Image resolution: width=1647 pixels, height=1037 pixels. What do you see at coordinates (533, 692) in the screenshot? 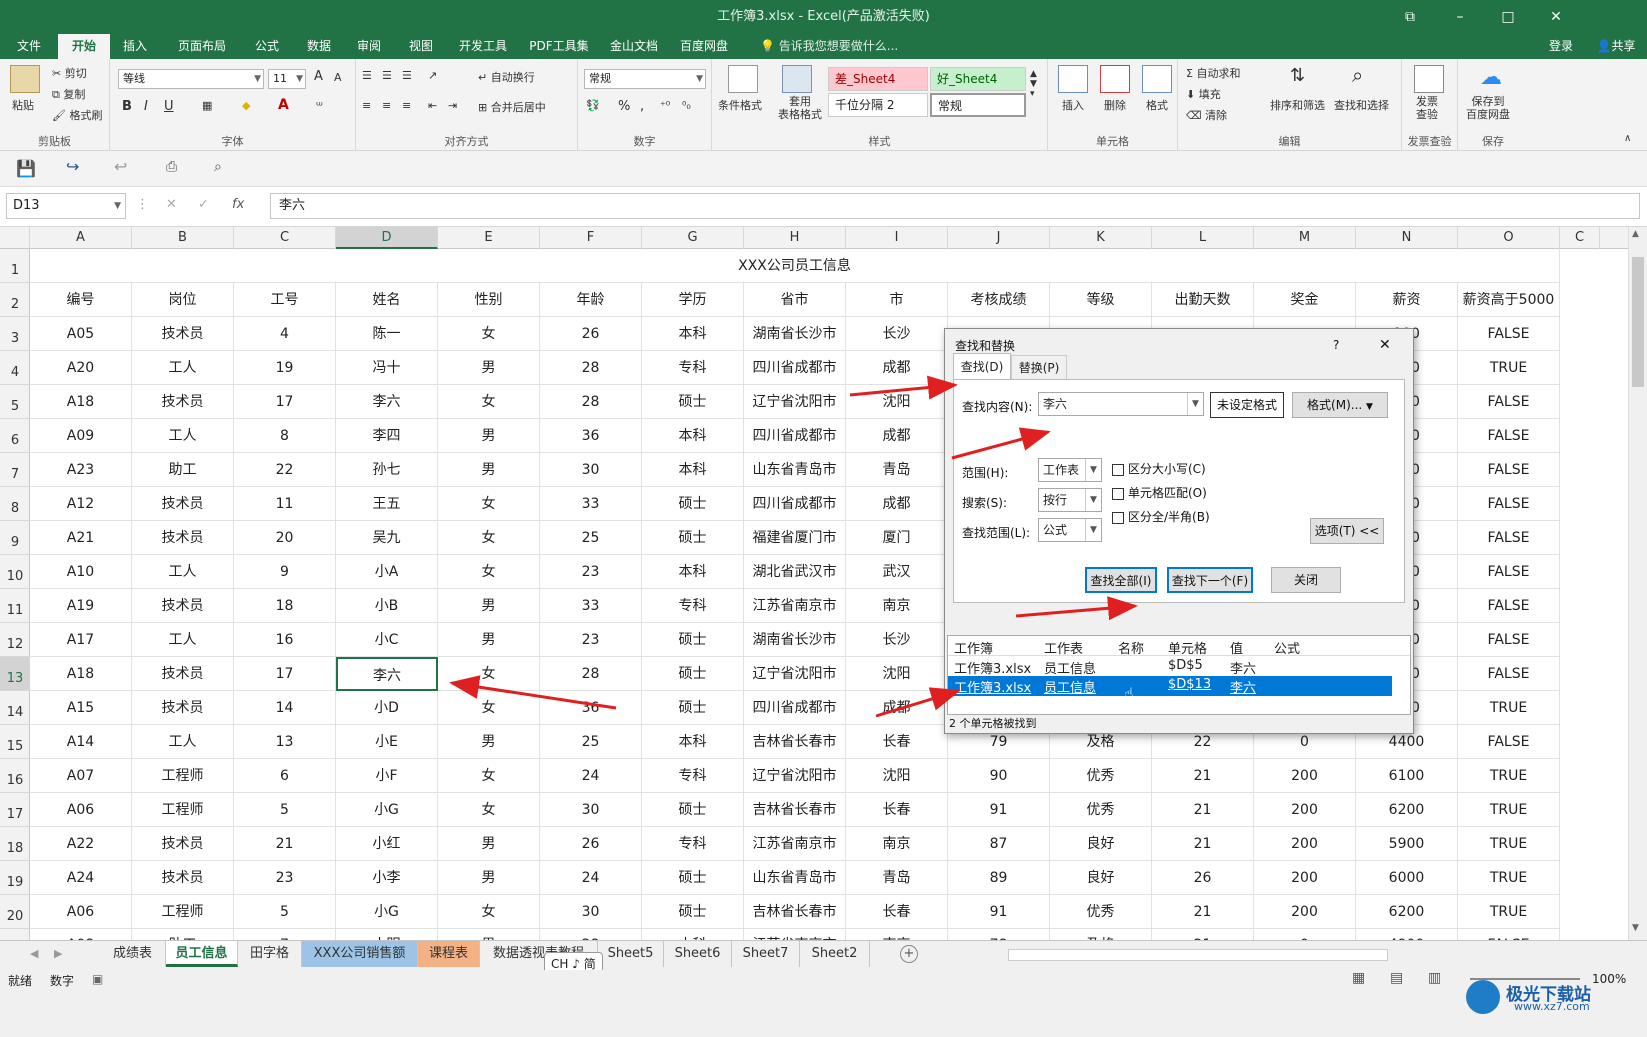
I see `arrow-to-cell-d13` at bounding box center [533, 692].